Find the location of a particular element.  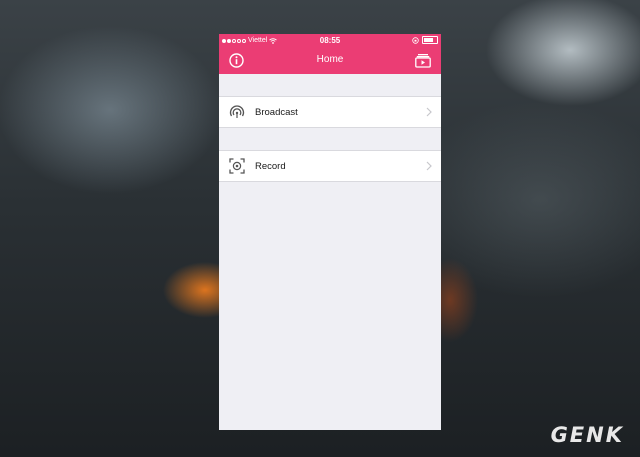

orientation-lock-icon is located at coordinates (415, 40).